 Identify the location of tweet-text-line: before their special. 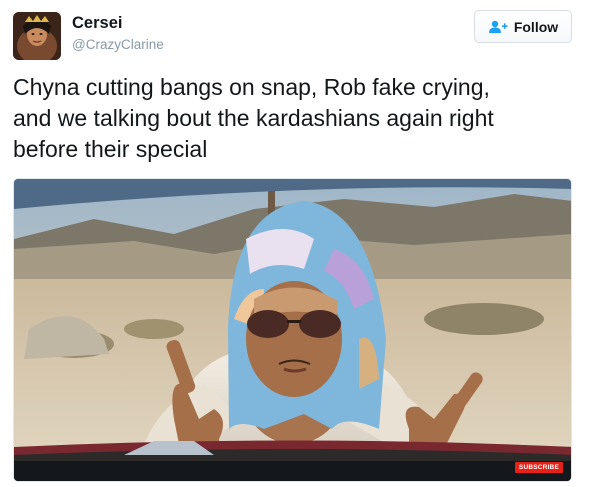
(110, 149).